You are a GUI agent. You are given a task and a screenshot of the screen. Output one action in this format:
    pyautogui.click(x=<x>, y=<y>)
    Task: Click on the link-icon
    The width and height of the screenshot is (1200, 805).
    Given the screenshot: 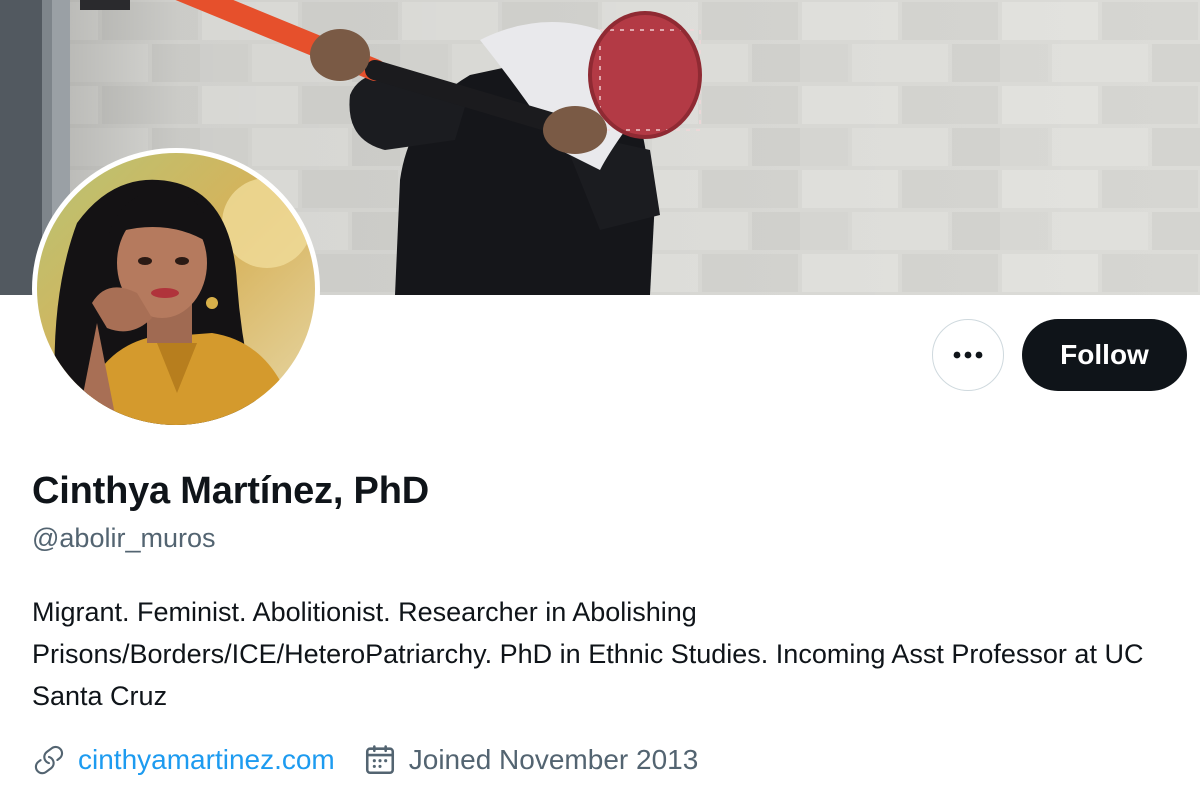 What is the action you would take?
    pyautogui.click(x=49, y=760)
    